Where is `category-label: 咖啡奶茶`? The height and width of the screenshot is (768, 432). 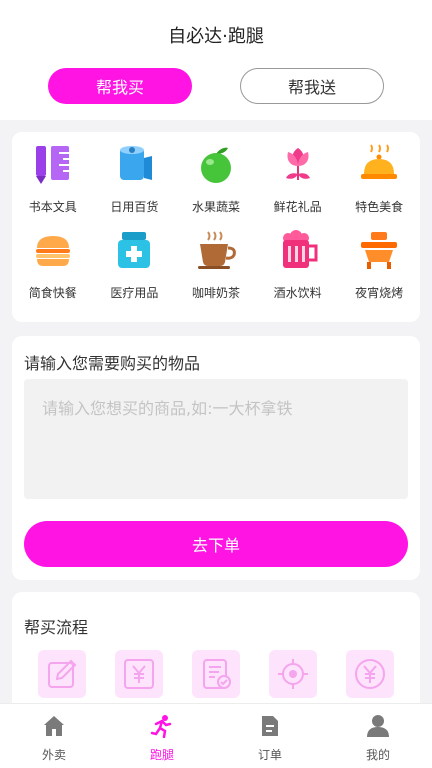
category-label: 咖啡奶茶 is located at coordinates (215, 293).